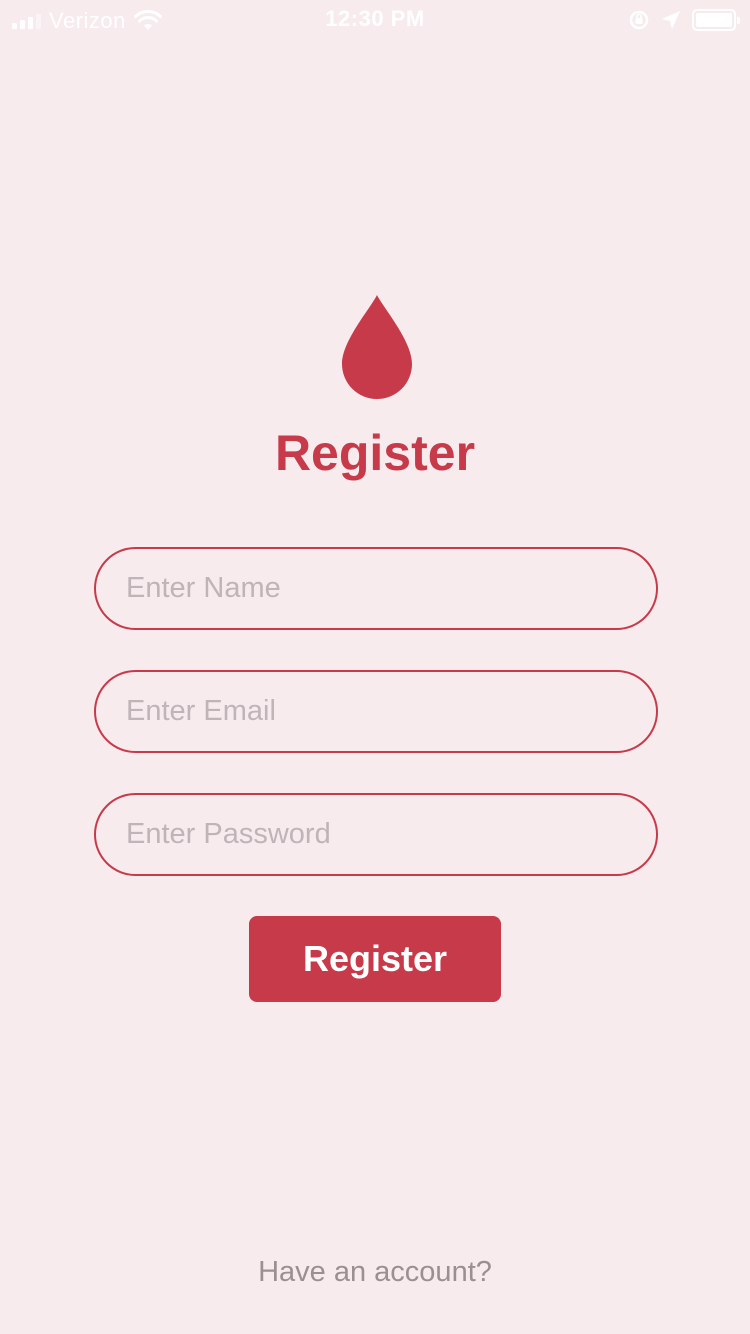 The height and width of the screenshot is (1334, 750). I want to click on name-input, so click(376, 588).